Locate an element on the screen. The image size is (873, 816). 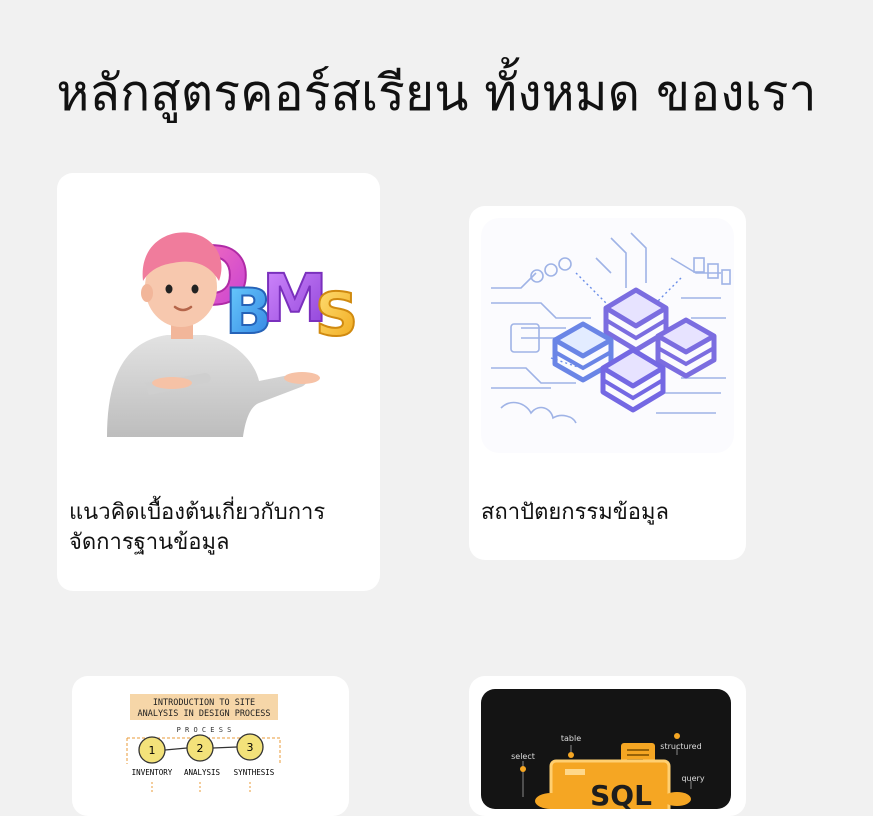
course-card-data-architecture: สถาปัตยกรรมข้อมูล is located at coordinates (607, 383).